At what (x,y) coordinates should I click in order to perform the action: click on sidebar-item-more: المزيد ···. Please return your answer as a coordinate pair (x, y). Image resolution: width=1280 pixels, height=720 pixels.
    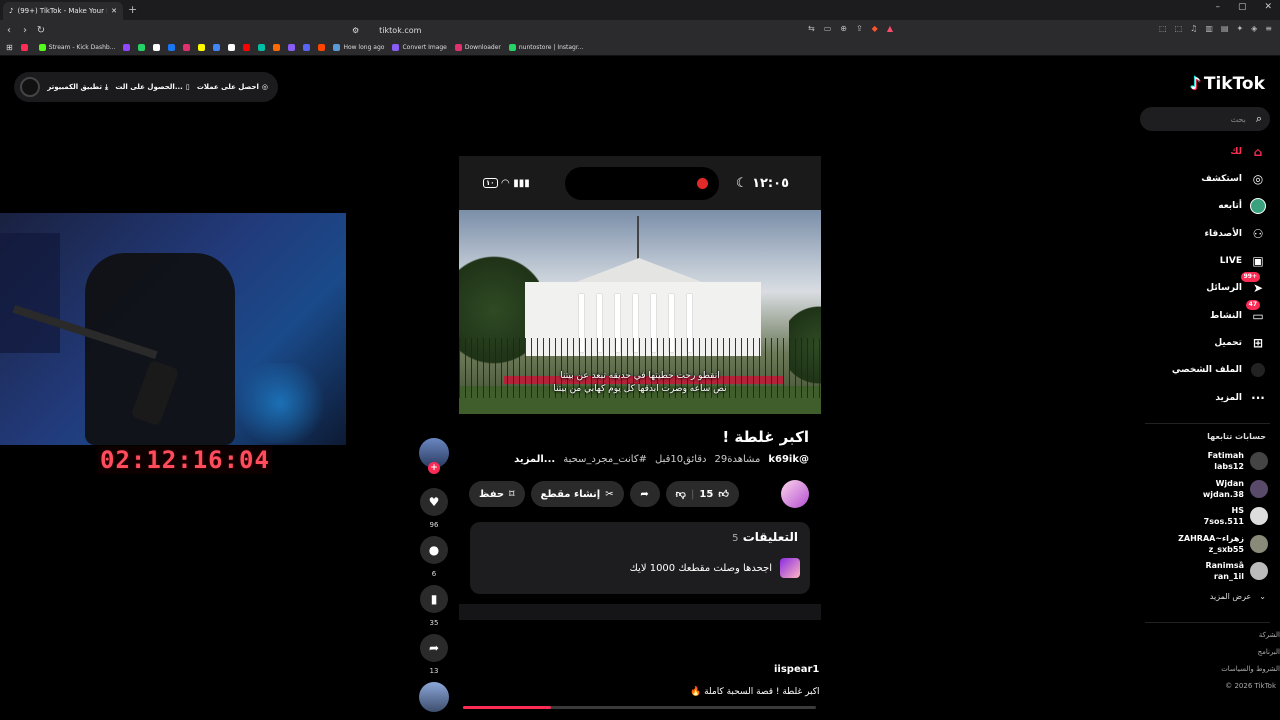
    Looking at the image, I should click on (1240, 398).